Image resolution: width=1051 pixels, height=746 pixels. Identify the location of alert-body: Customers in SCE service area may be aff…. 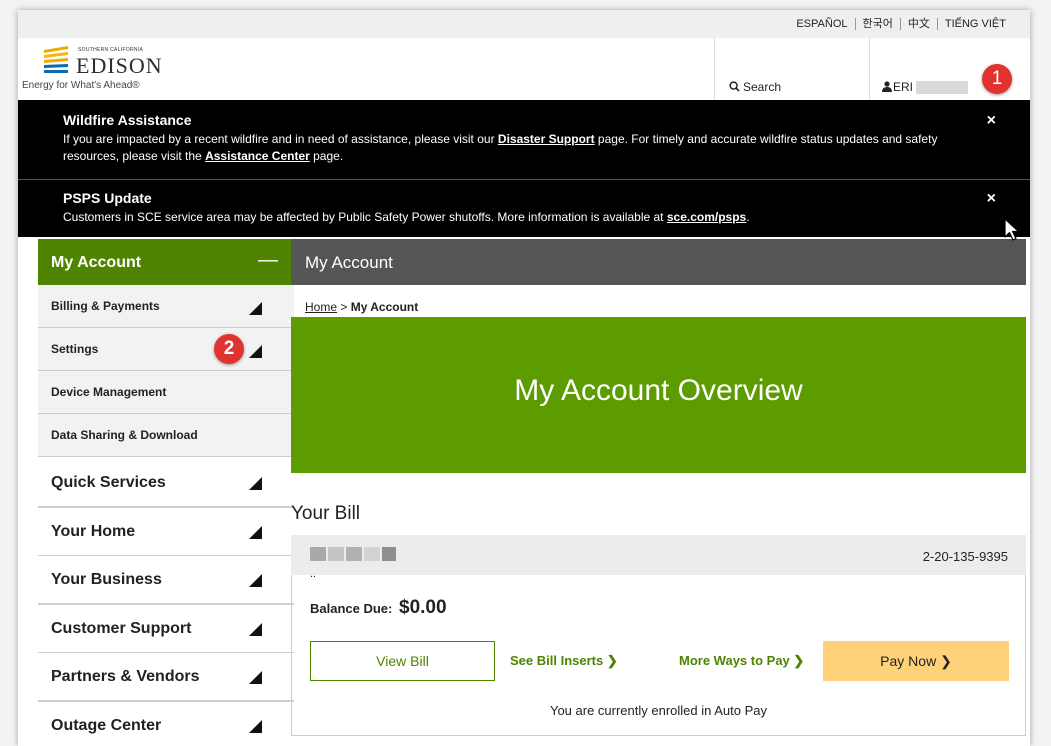
(513, 217).